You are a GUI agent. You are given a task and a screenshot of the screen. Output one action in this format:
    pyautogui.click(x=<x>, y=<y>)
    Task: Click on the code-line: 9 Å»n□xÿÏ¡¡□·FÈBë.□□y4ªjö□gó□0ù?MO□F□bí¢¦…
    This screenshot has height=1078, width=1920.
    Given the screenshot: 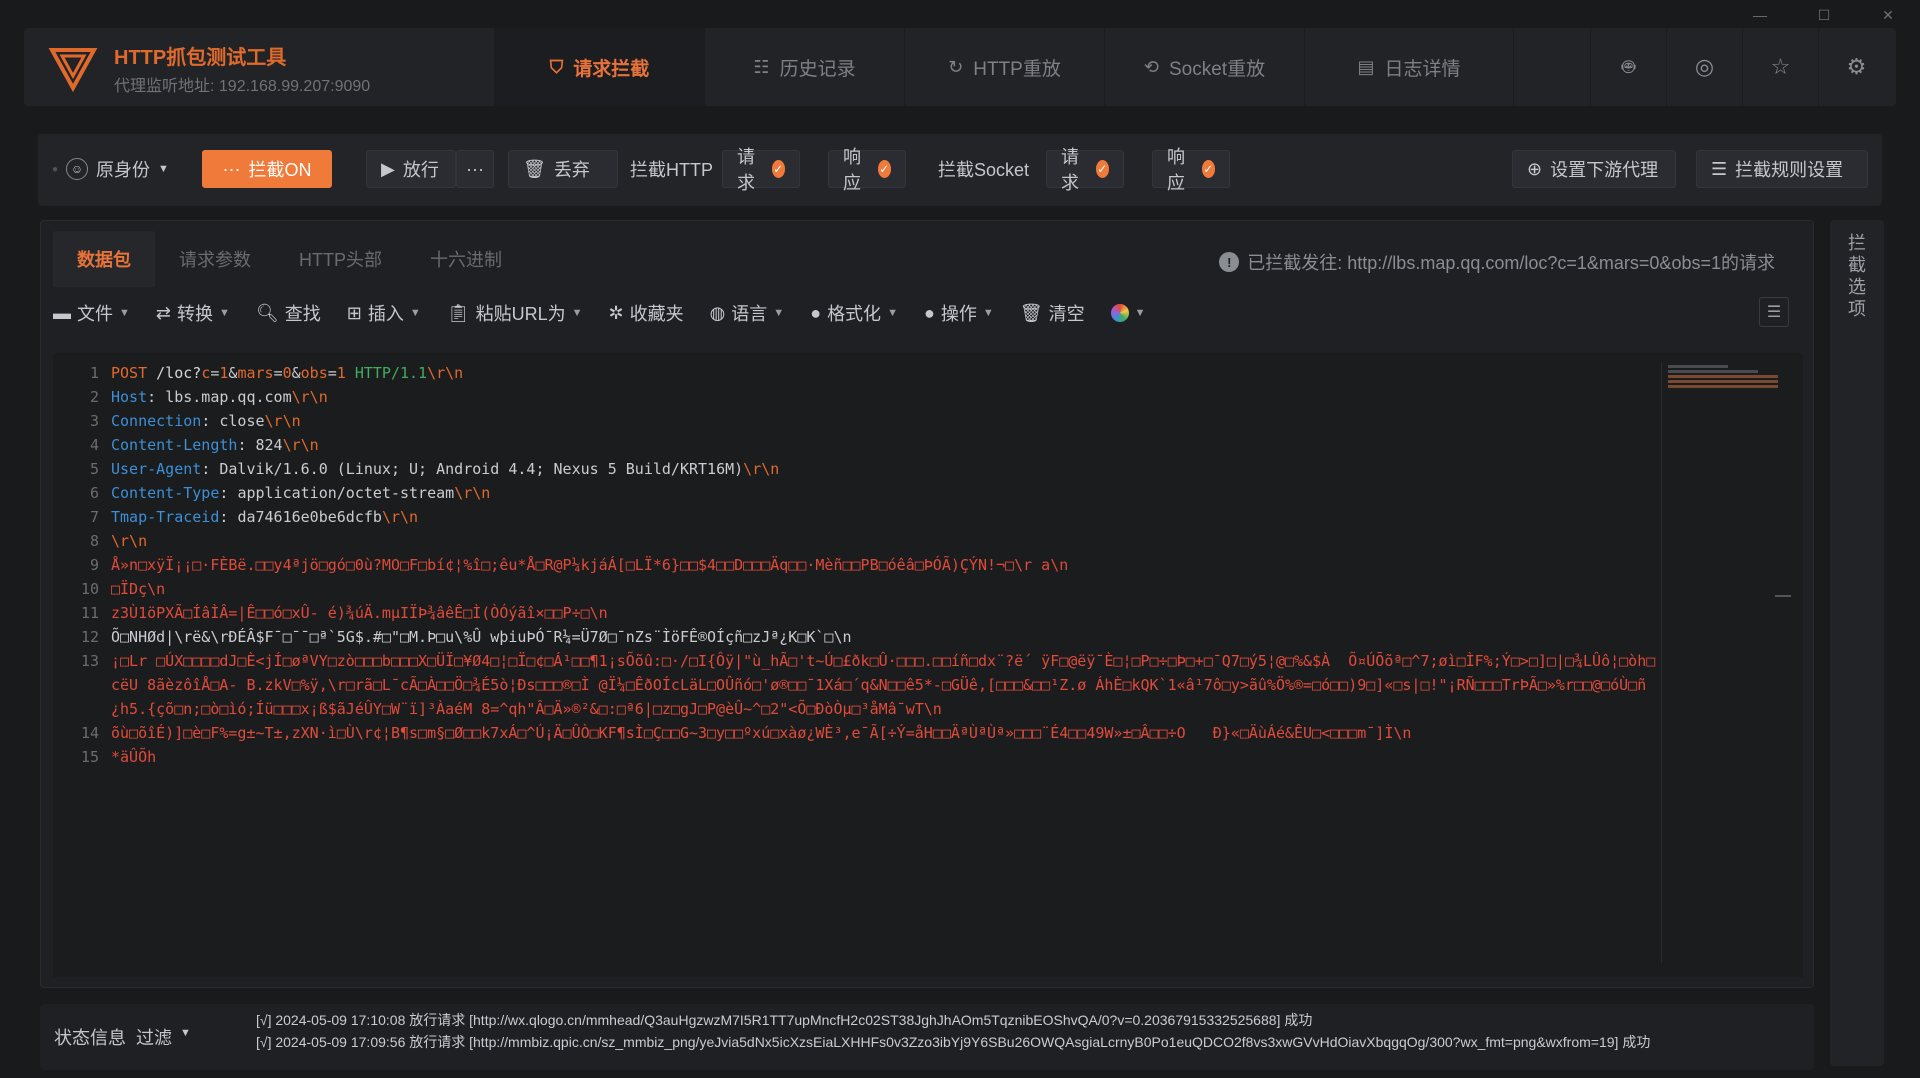 What is the action you would take?
    pyautogui.click(x=579, y=565)
    